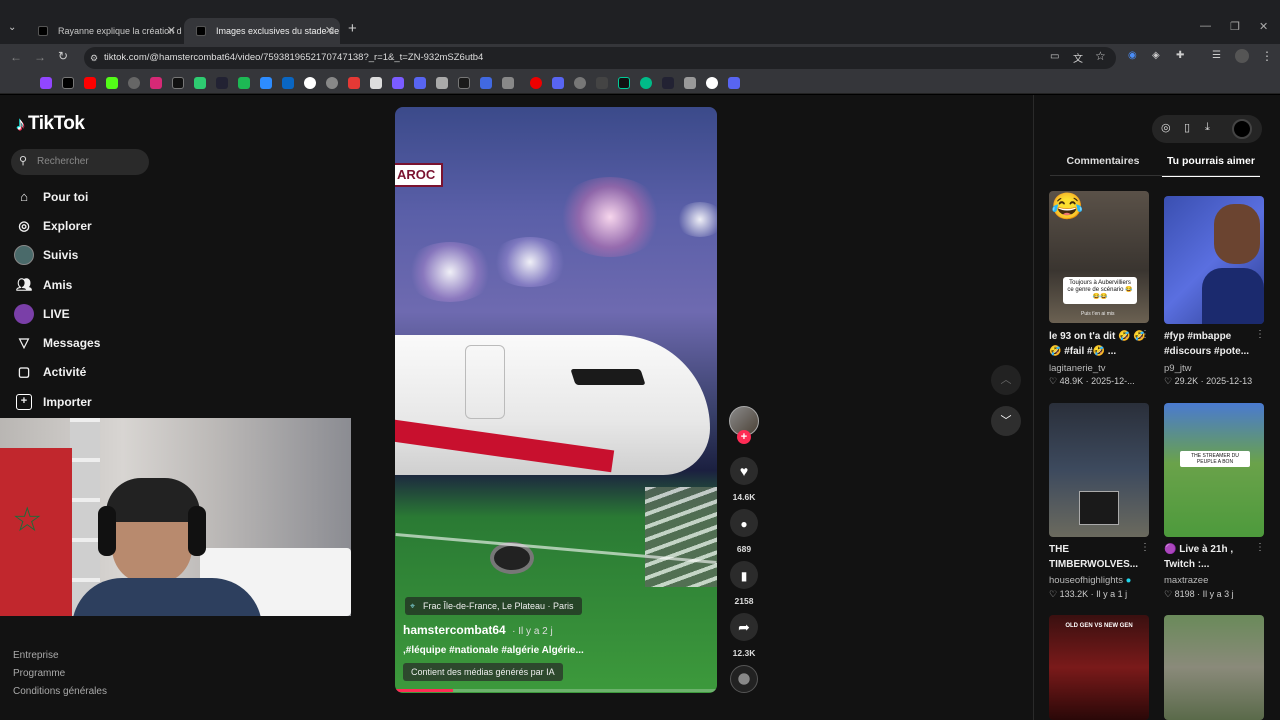  What do you see at coordinates (1242, 56) in the screenshot?
I see `profile-avatar-icon` at bounding box center [1242, 56].